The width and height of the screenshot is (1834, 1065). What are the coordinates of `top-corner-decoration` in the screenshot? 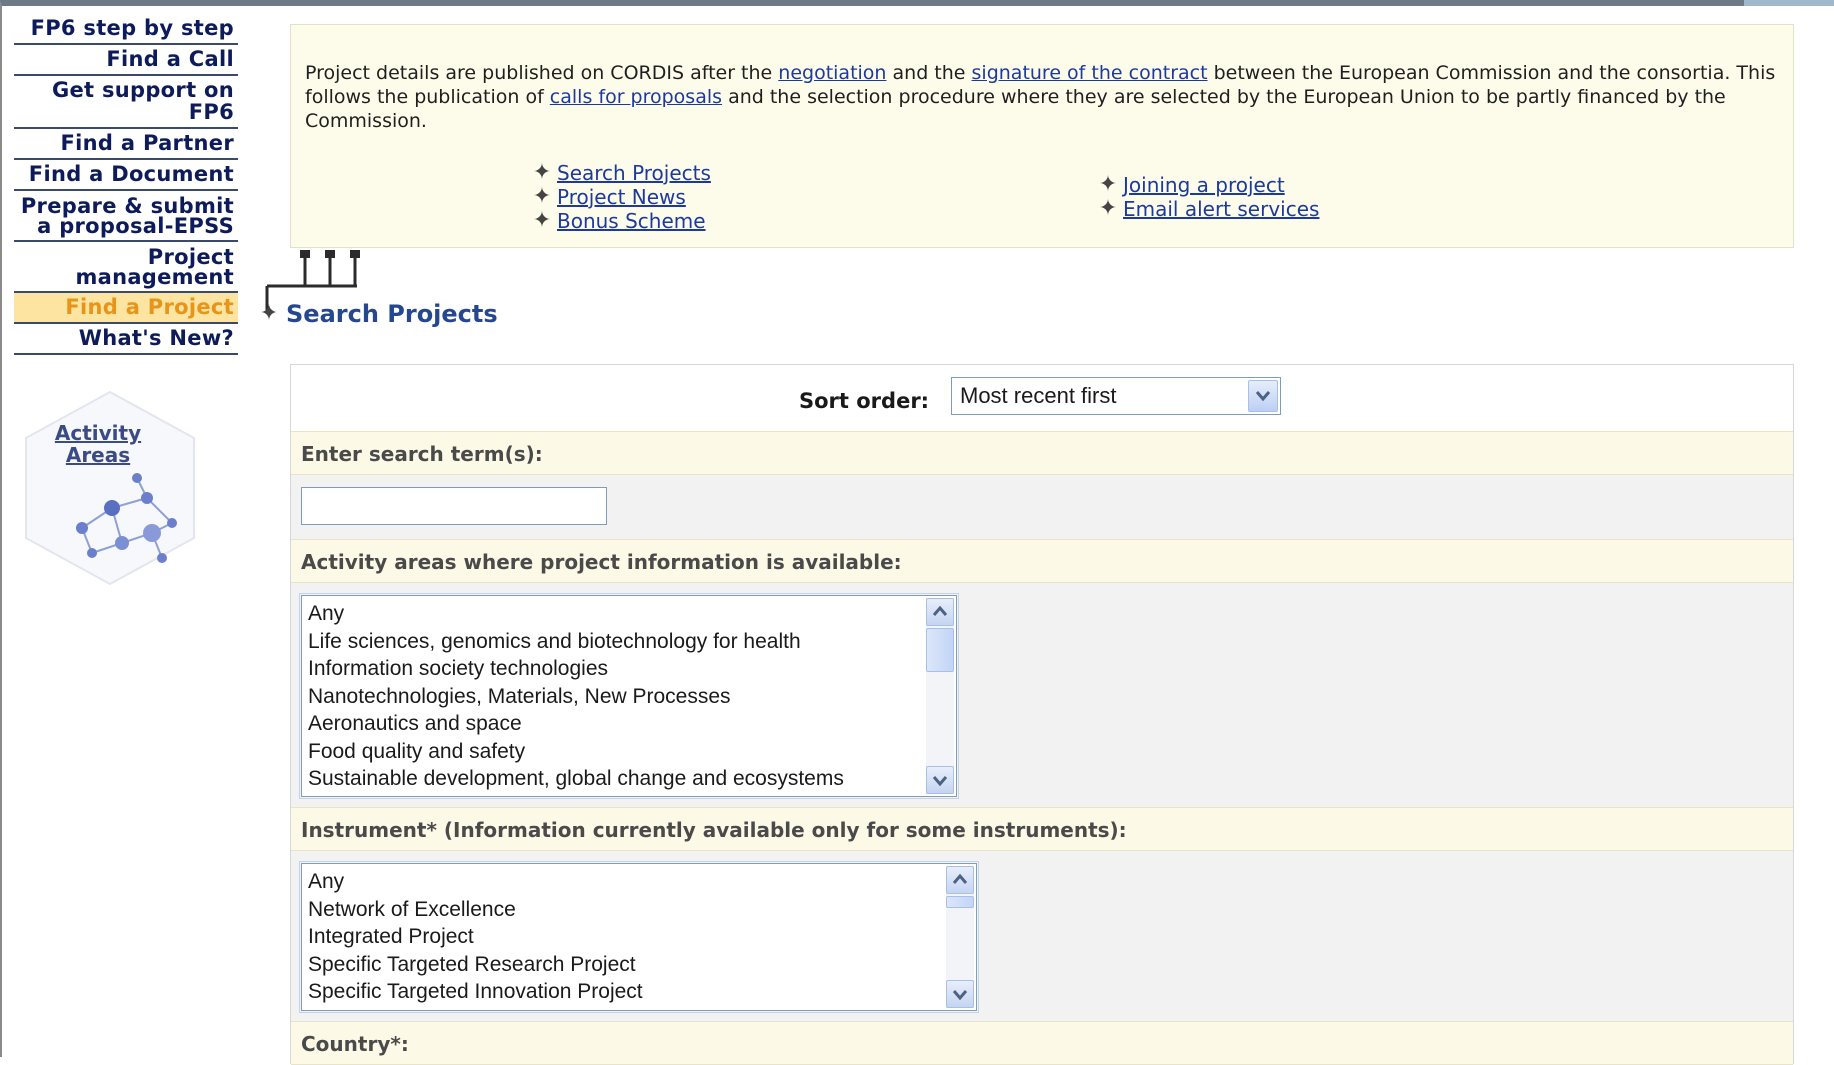 It's located at (1789, 3).